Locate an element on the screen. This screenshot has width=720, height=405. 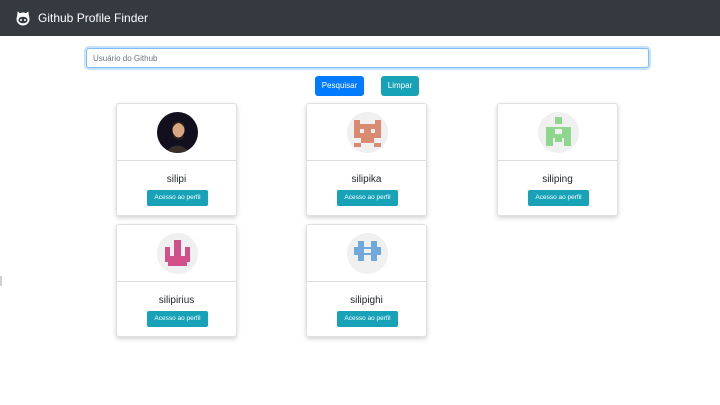
profile-card: silipirius Acesso ao perfil is located at coordinates (176, 280).